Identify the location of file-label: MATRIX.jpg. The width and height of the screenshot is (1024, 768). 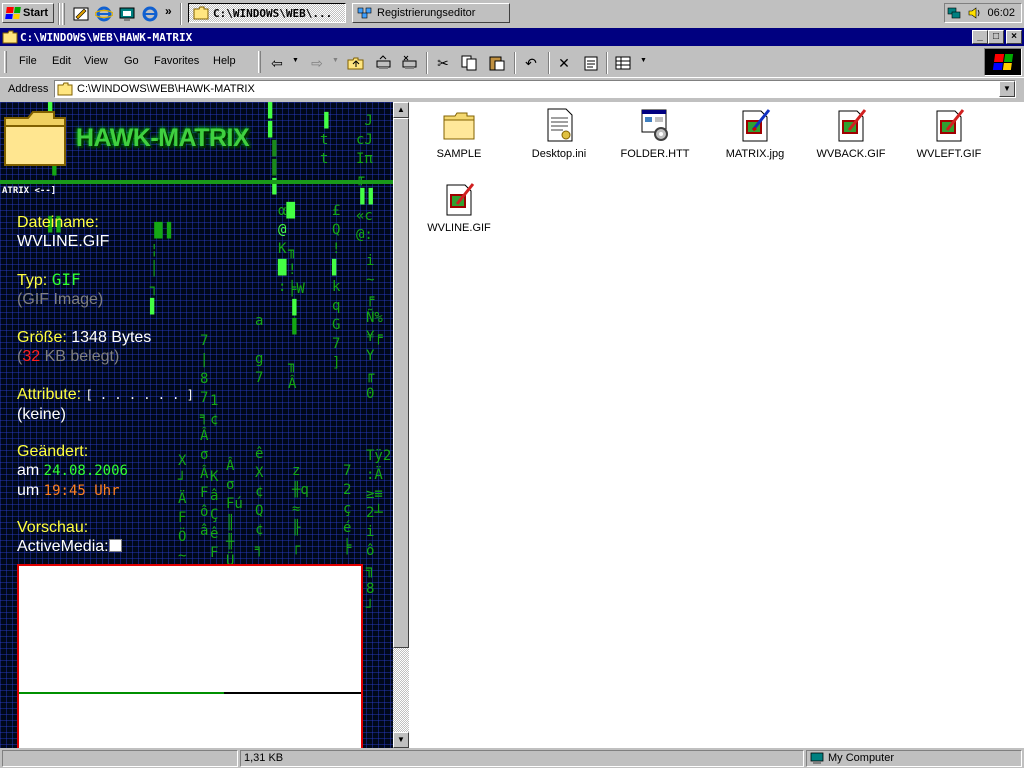
(755, 154).